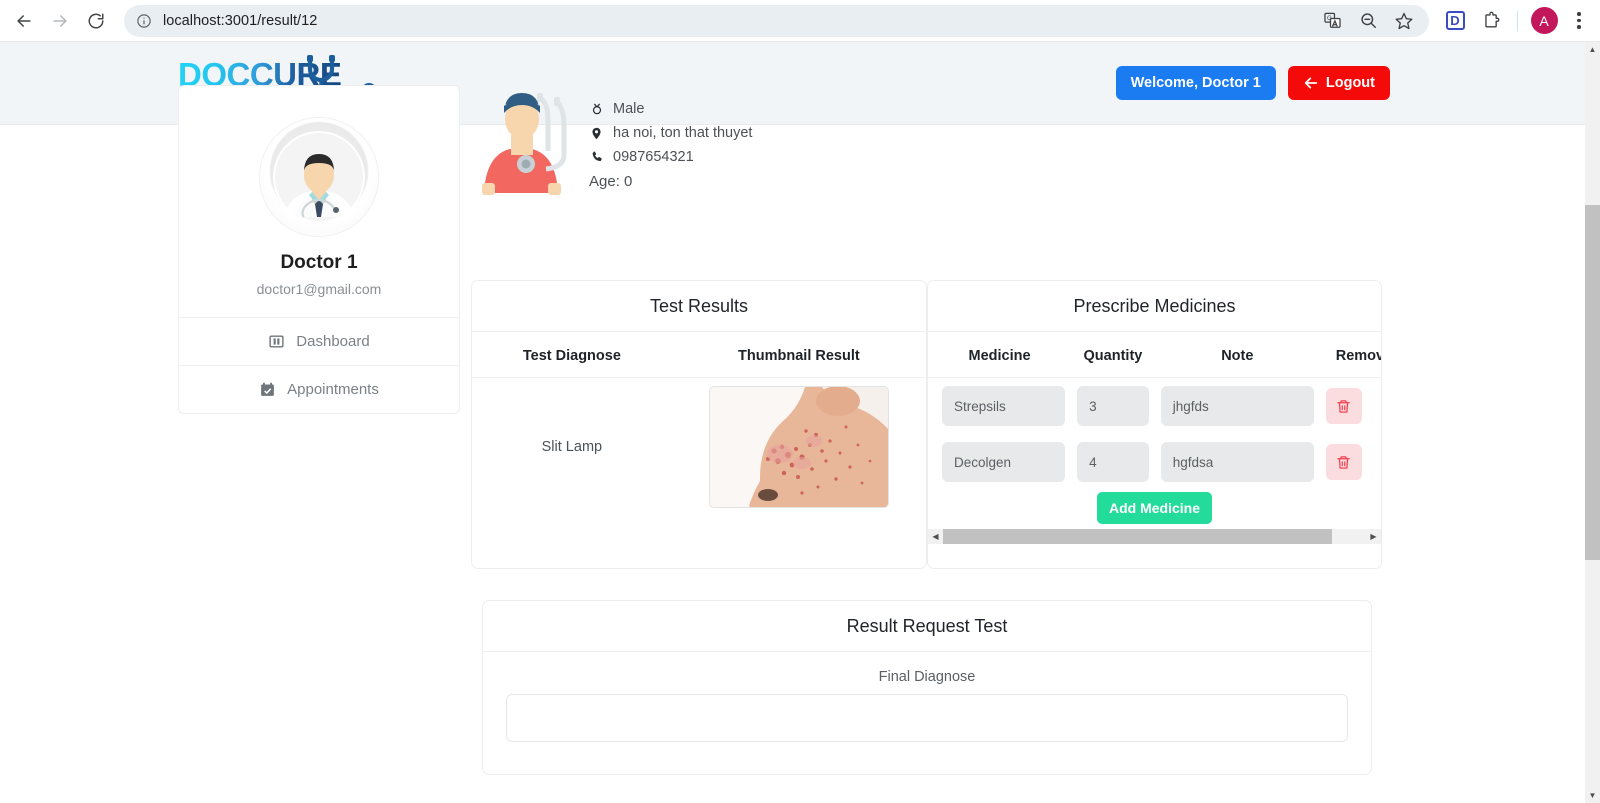 The image size is (1600, 803). I want to click on translate-icon: G, so click(1332, 21).